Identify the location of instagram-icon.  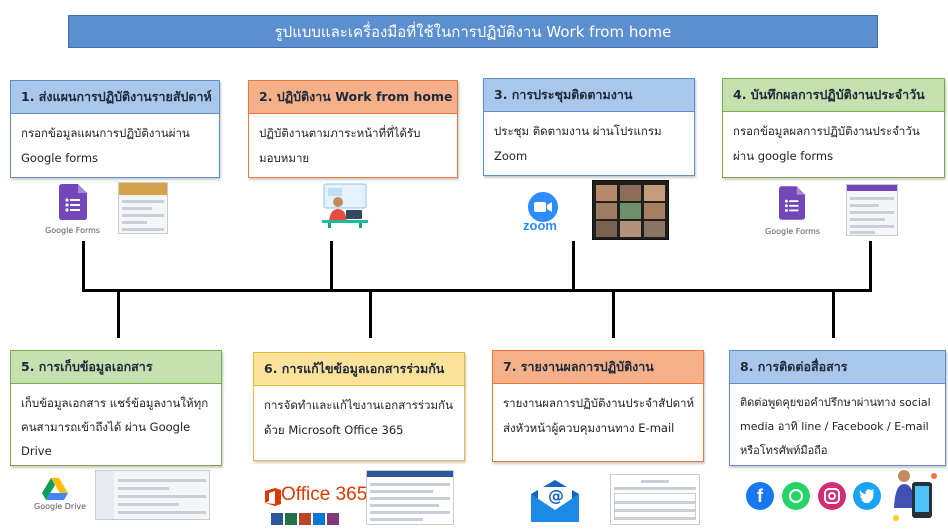
(832, 496).